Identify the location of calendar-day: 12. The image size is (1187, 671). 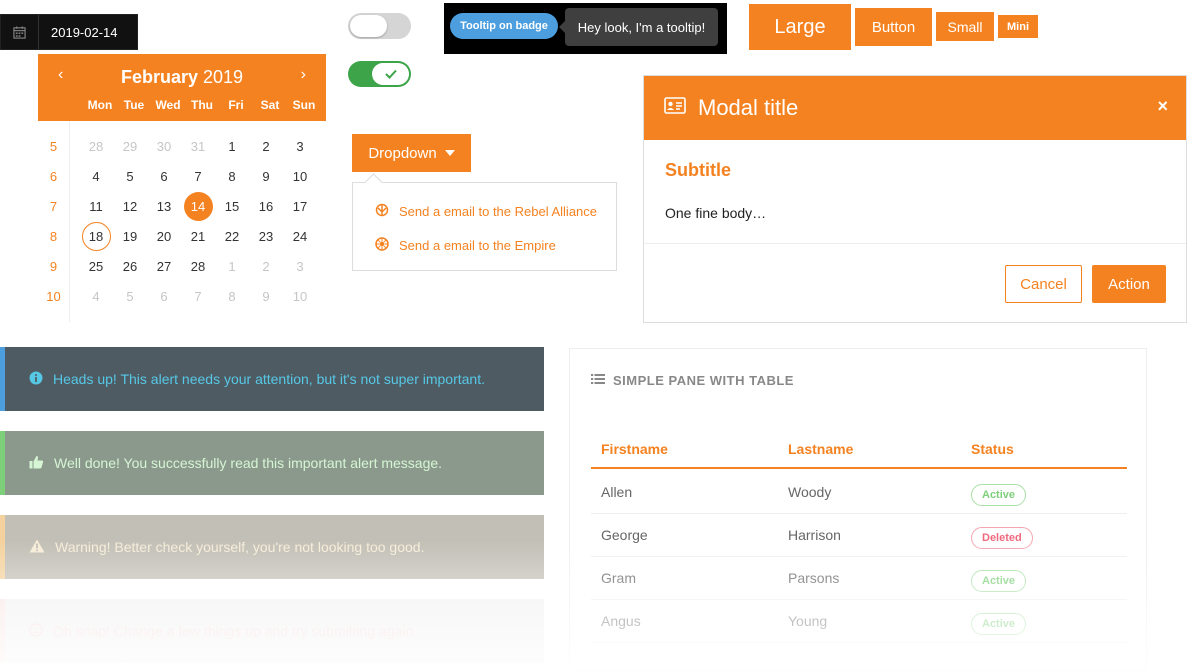
(130, 206).